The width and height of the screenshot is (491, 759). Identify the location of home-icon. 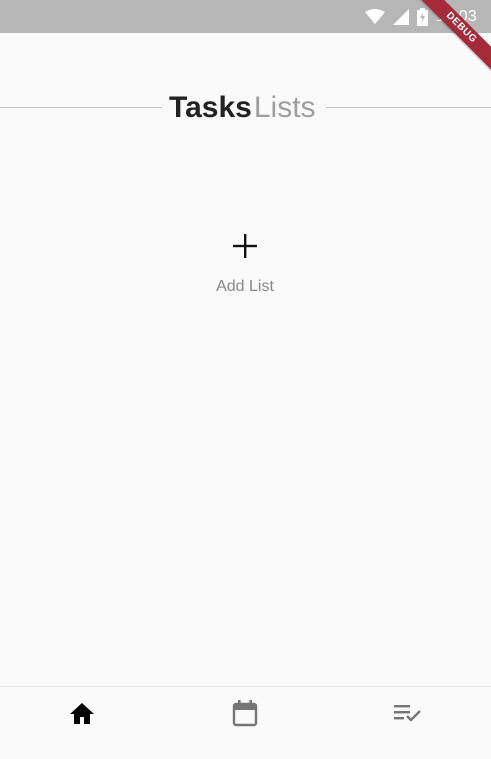
(82, 715).